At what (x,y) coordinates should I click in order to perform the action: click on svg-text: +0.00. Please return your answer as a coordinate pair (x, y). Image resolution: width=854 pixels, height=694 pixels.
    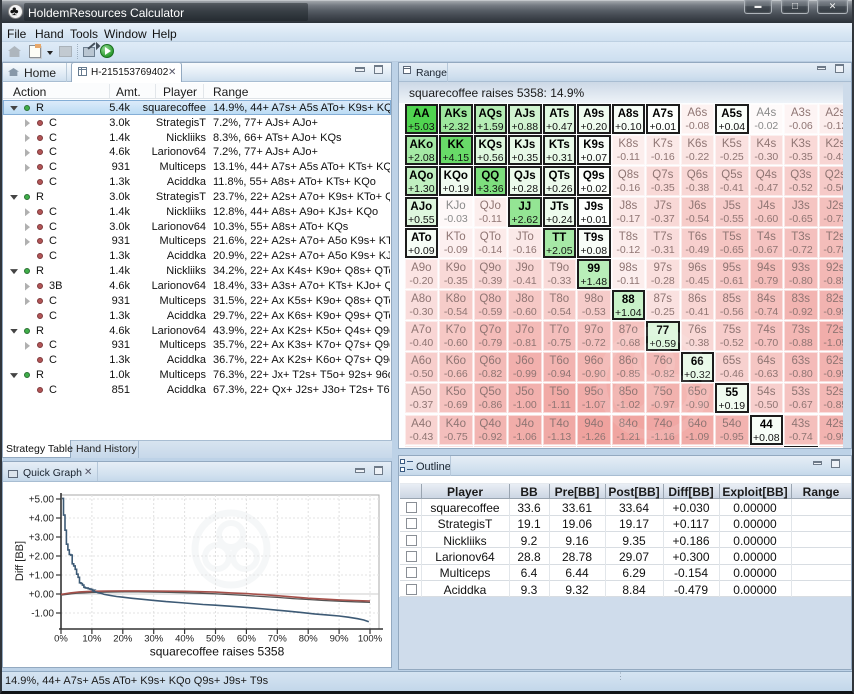
    Looking at the image, I should click on (42, 595).